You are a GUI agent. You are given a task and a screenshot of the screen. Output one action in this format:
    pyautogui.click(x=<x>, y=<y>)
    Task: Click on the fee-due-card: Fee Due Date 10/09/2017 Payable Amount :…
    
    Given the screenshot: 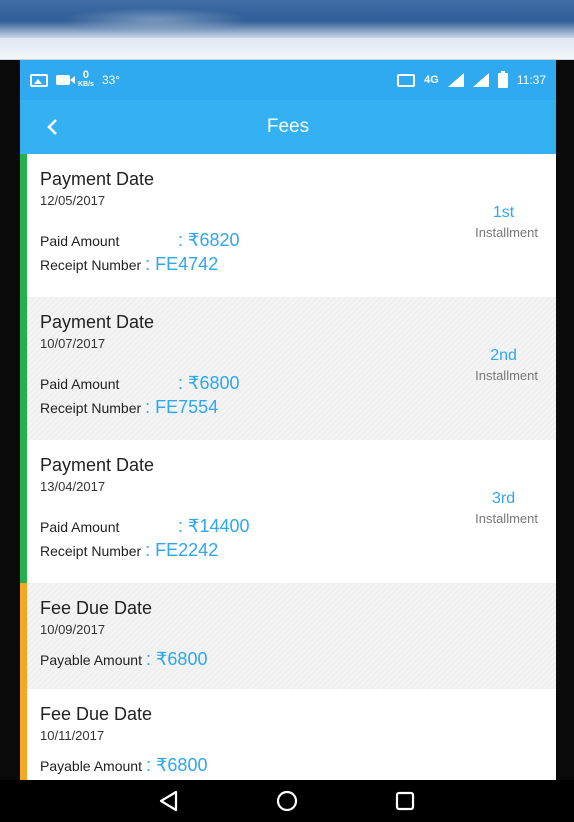 What is the action you would take?
    pyautogui.click(x=288, y=636)
    